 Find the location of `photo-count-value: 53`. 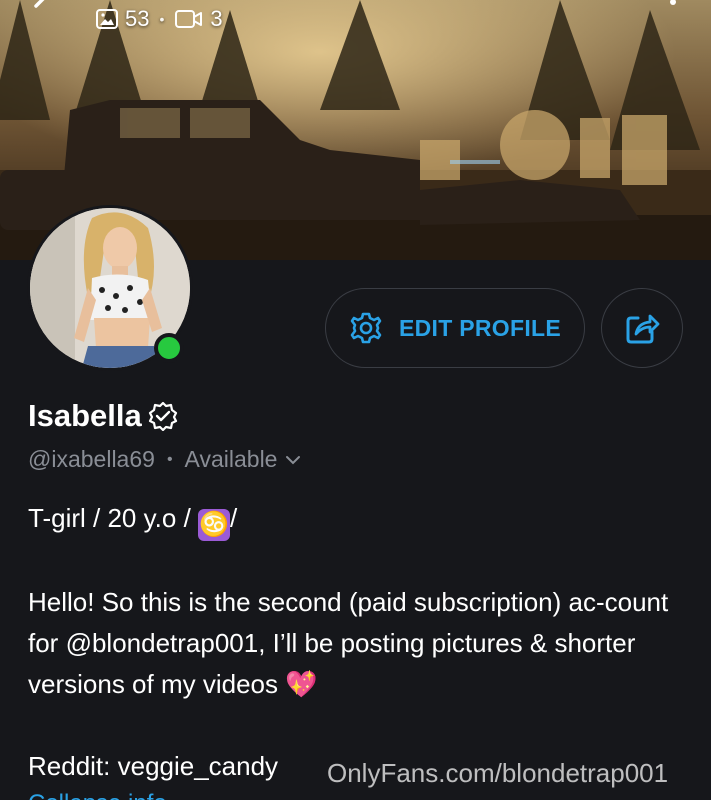

photo-count-value: 53 is located at coordinates (137, 18).